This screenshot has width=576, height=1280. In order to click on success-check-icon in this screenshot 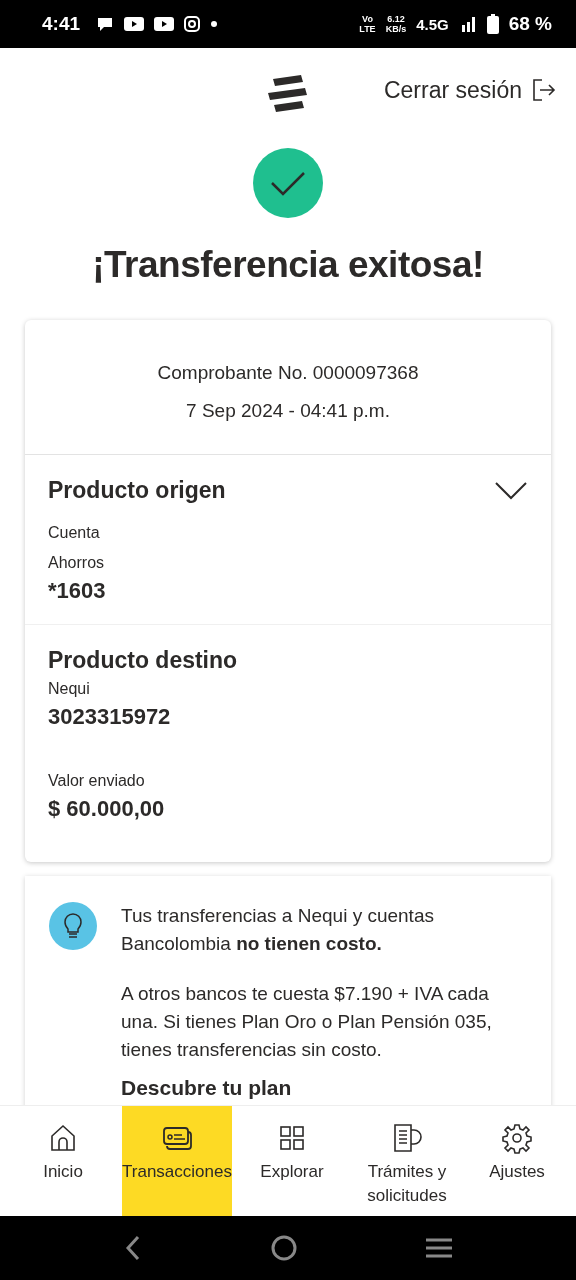, I will do `click(288, 183)`.